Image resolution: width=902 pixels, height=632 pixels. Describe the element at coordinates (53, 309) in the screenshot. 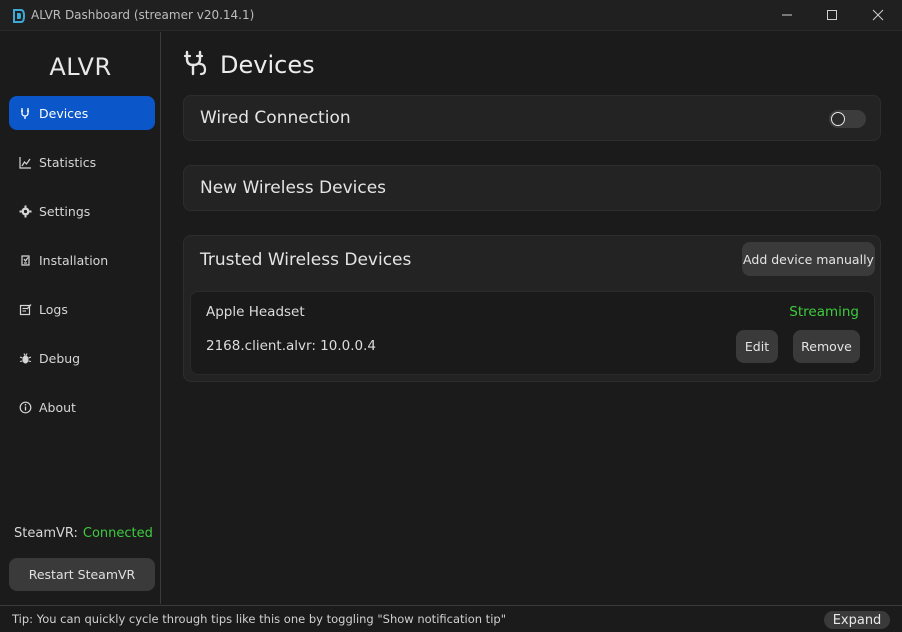

I see `sidebar-item-label: Logs` at that location.